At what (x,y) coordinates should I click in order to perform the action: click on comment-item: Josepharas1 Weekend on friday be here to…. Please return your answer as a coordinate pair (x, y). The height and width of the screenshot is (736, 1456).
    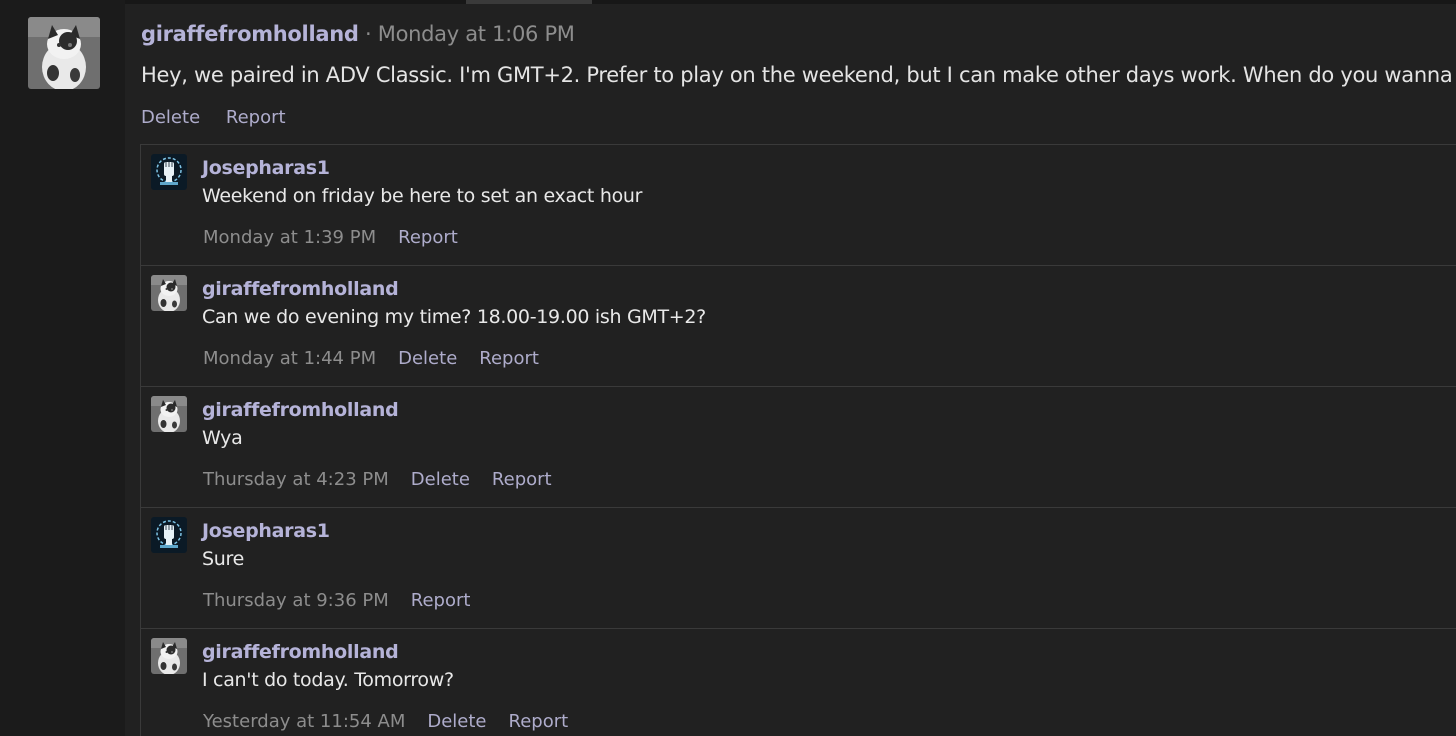
    Looking at the image, I should click on (798, 205).